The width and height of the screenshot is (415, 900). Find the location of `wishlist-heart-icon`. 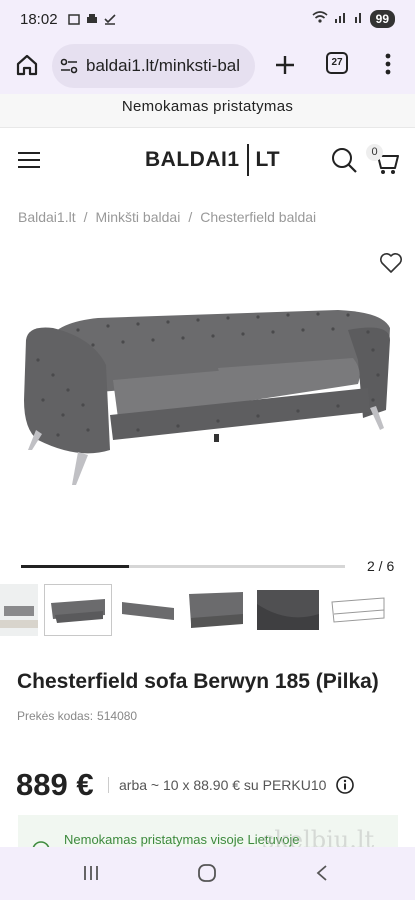

wishlist-heart-icon is located at coordinates (391, 263).